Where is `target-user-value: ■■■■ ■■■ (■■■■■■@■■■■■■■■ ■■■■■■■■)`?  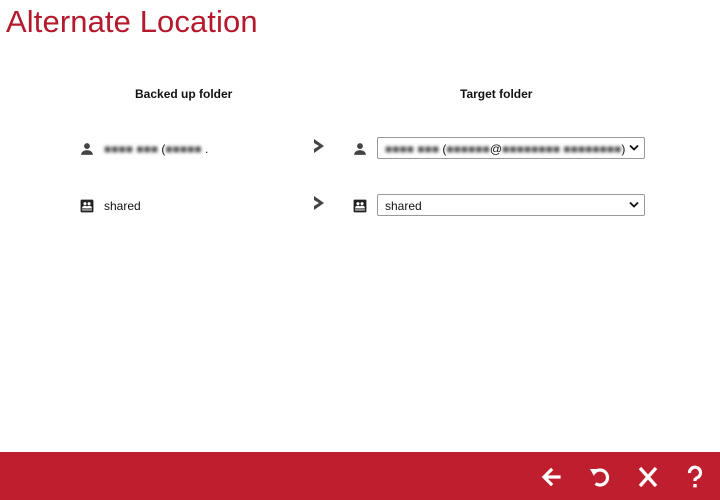 target-user-value: ■■■■ ■■■ (■■■■■■@■■■■■■■■ ■■■■■■■■) is located at coordinates (505, 149).